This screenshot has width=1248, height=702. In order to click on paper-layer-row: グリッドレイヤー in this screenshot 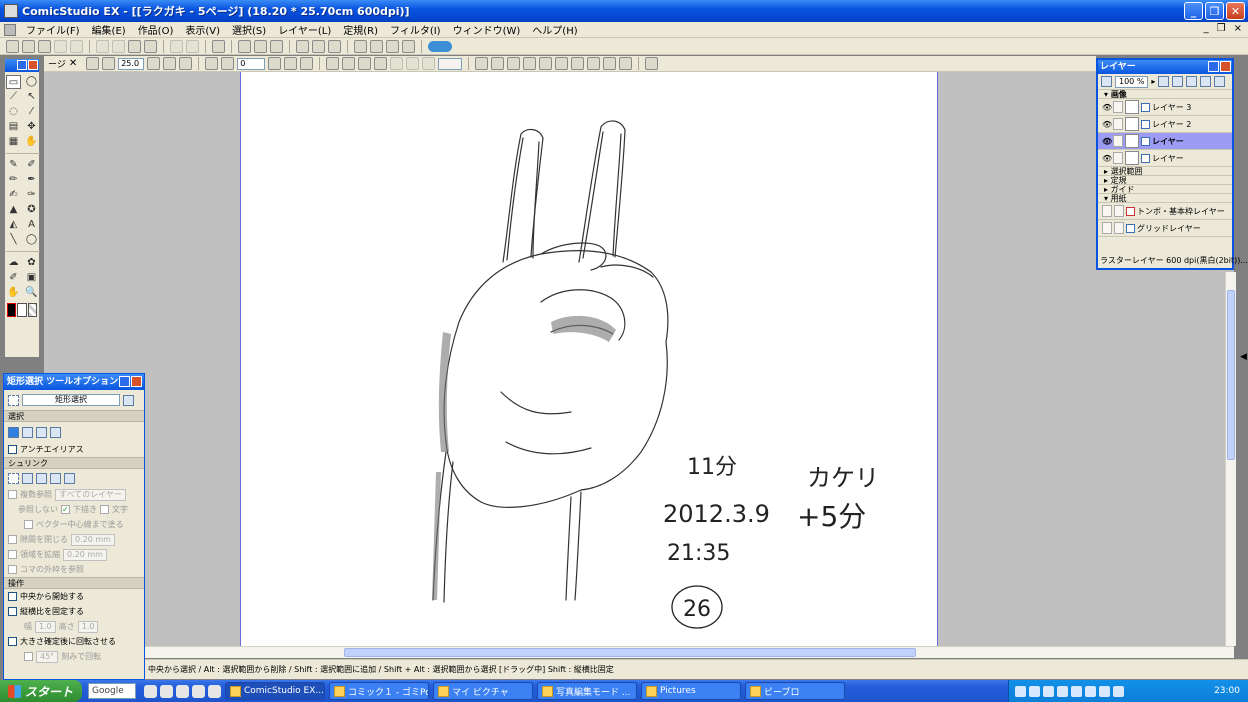, I will do `click(1165, 228)`.